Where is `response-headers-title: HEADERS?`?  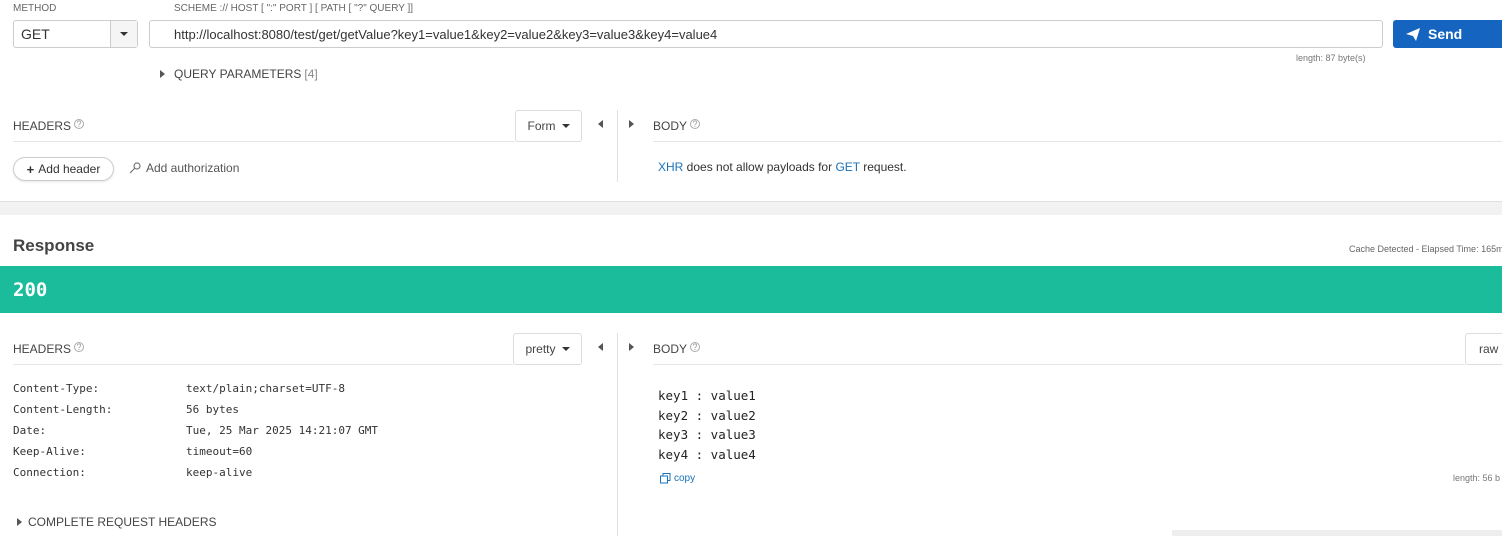 response-headers-title: HEADERS? is located at coordinates (49, 349).